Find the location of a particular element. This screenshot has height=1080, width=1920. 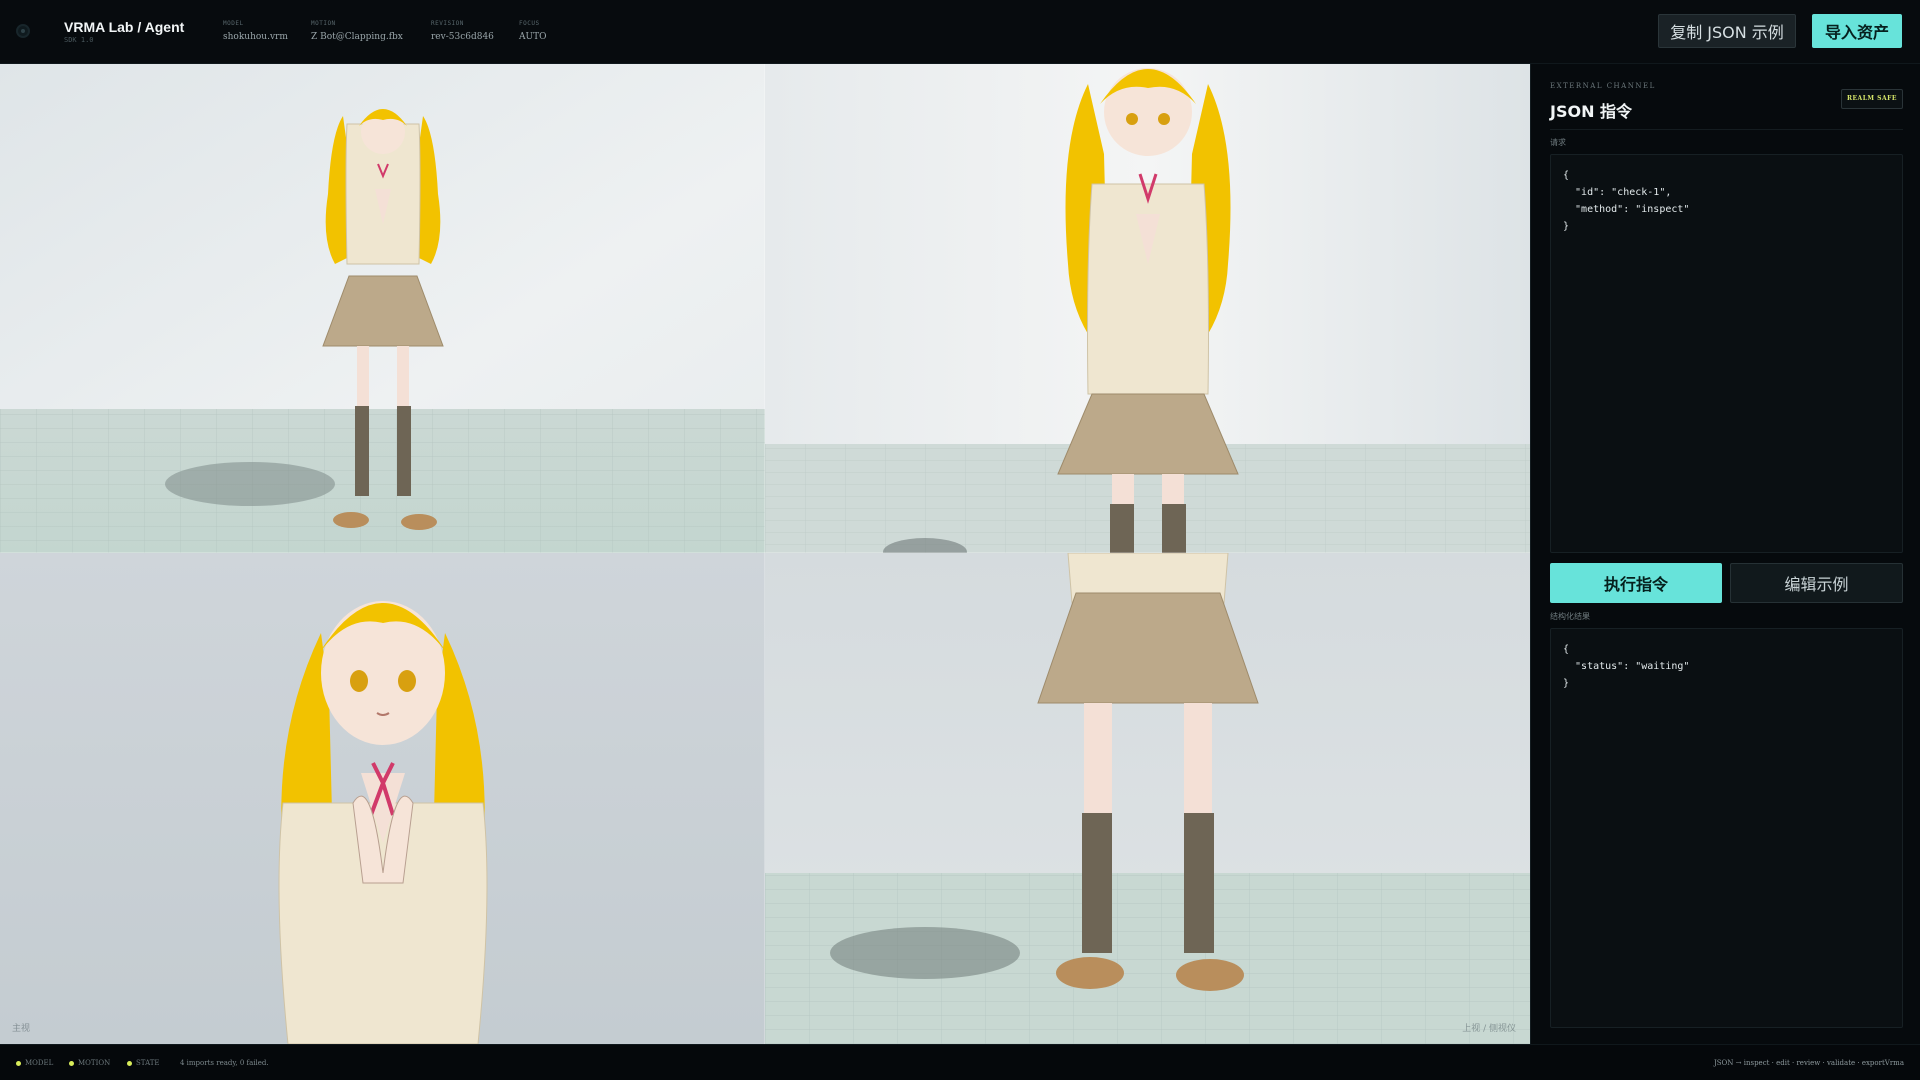

request-label: 请求 is located at coordinates (1558, 142).